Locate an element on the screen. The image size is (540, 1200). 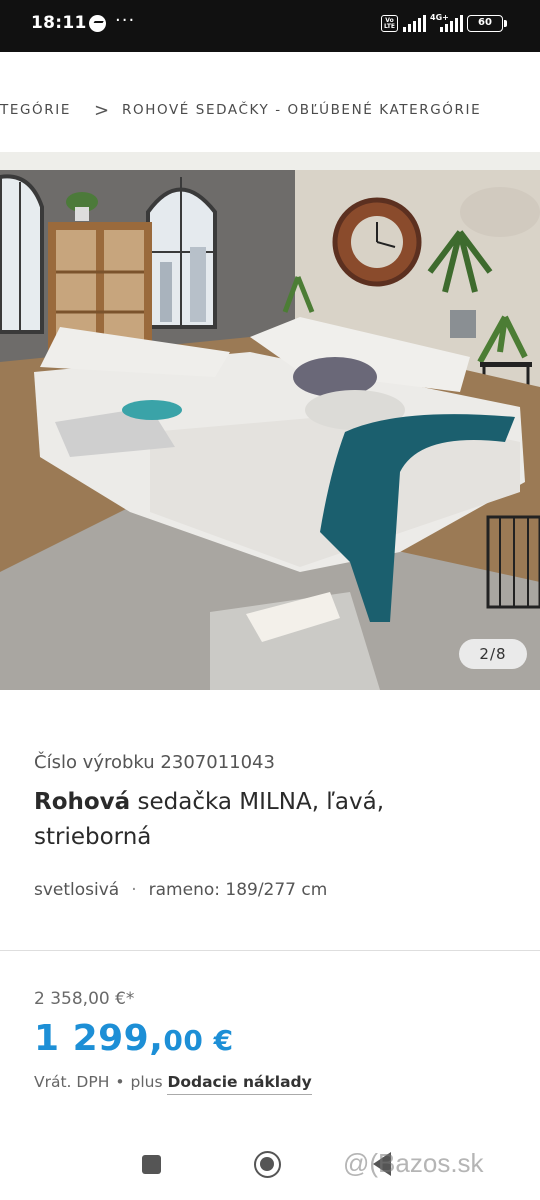
system-nav-bar: @(Bazos.sk is located at coordinates (270, 1164).